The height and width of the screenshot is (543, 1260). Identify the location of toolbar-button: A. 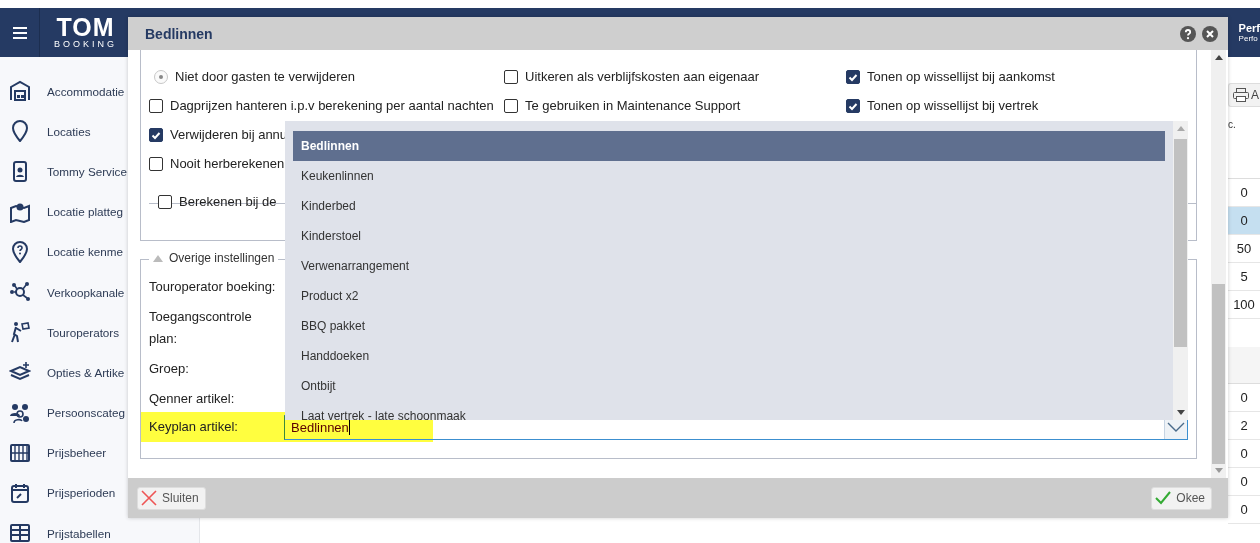
(1244, 95).